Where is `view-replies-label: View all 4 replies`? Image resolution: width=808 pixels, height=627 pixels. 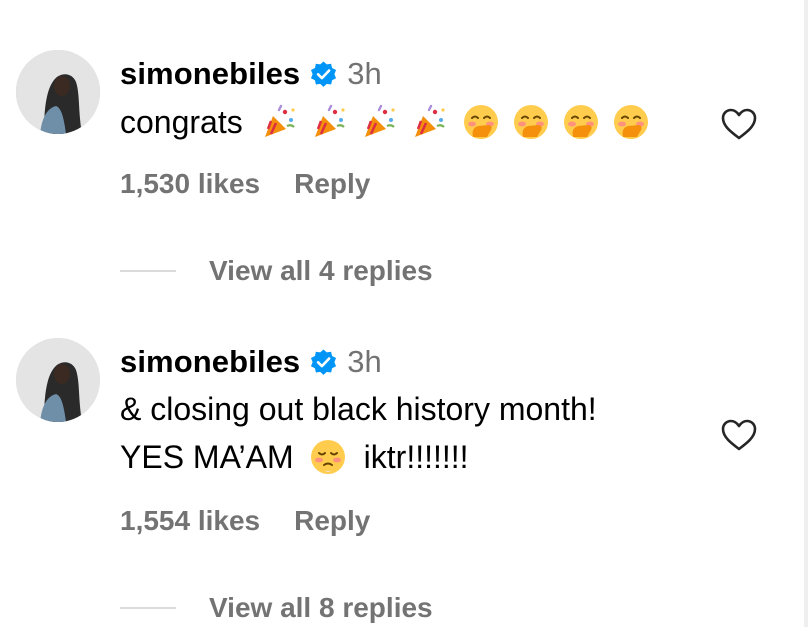
view-replies-label: View all 4 replies is located at coordinates (321, 271).